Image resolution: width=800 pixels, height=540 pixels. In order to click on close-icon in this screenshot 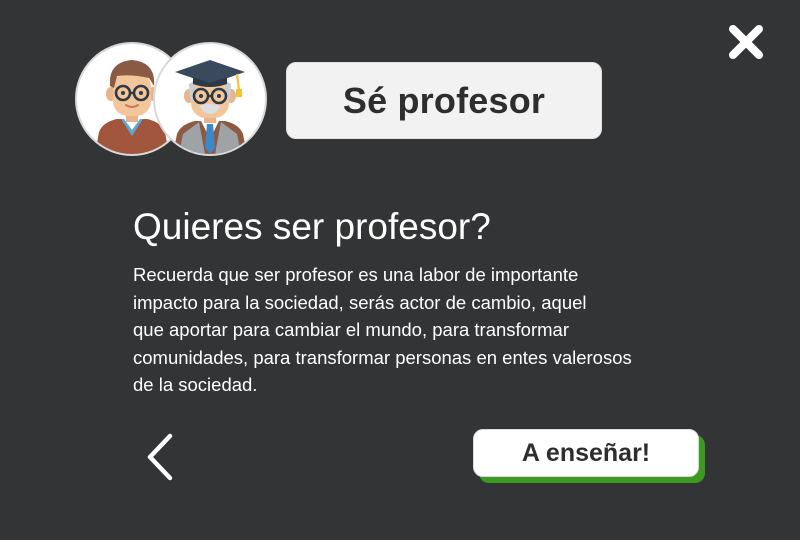, I will do `click(746, 42)`.